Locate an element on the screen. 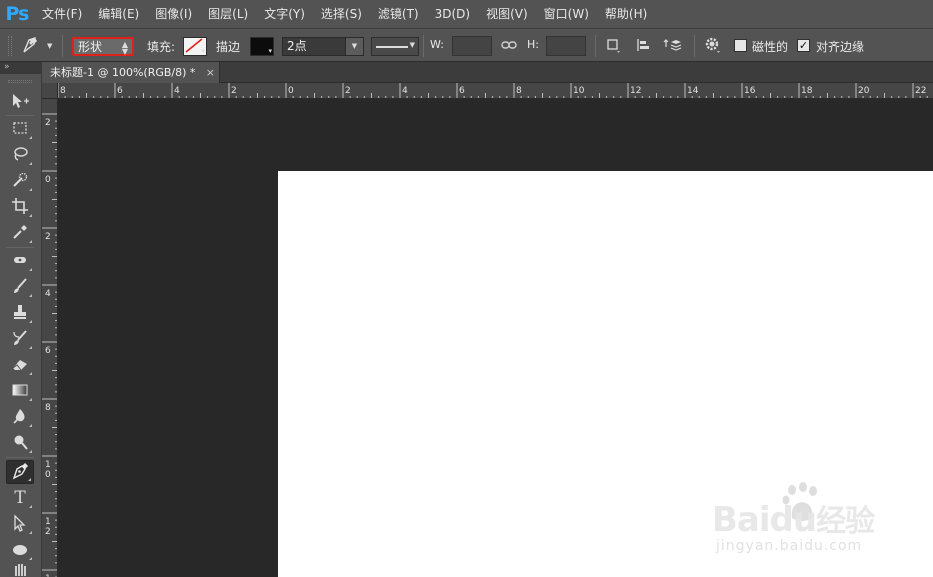 The width and height of the screenshot is (933, 577). fill-label: 填充: is located at coordinates (161, 47).